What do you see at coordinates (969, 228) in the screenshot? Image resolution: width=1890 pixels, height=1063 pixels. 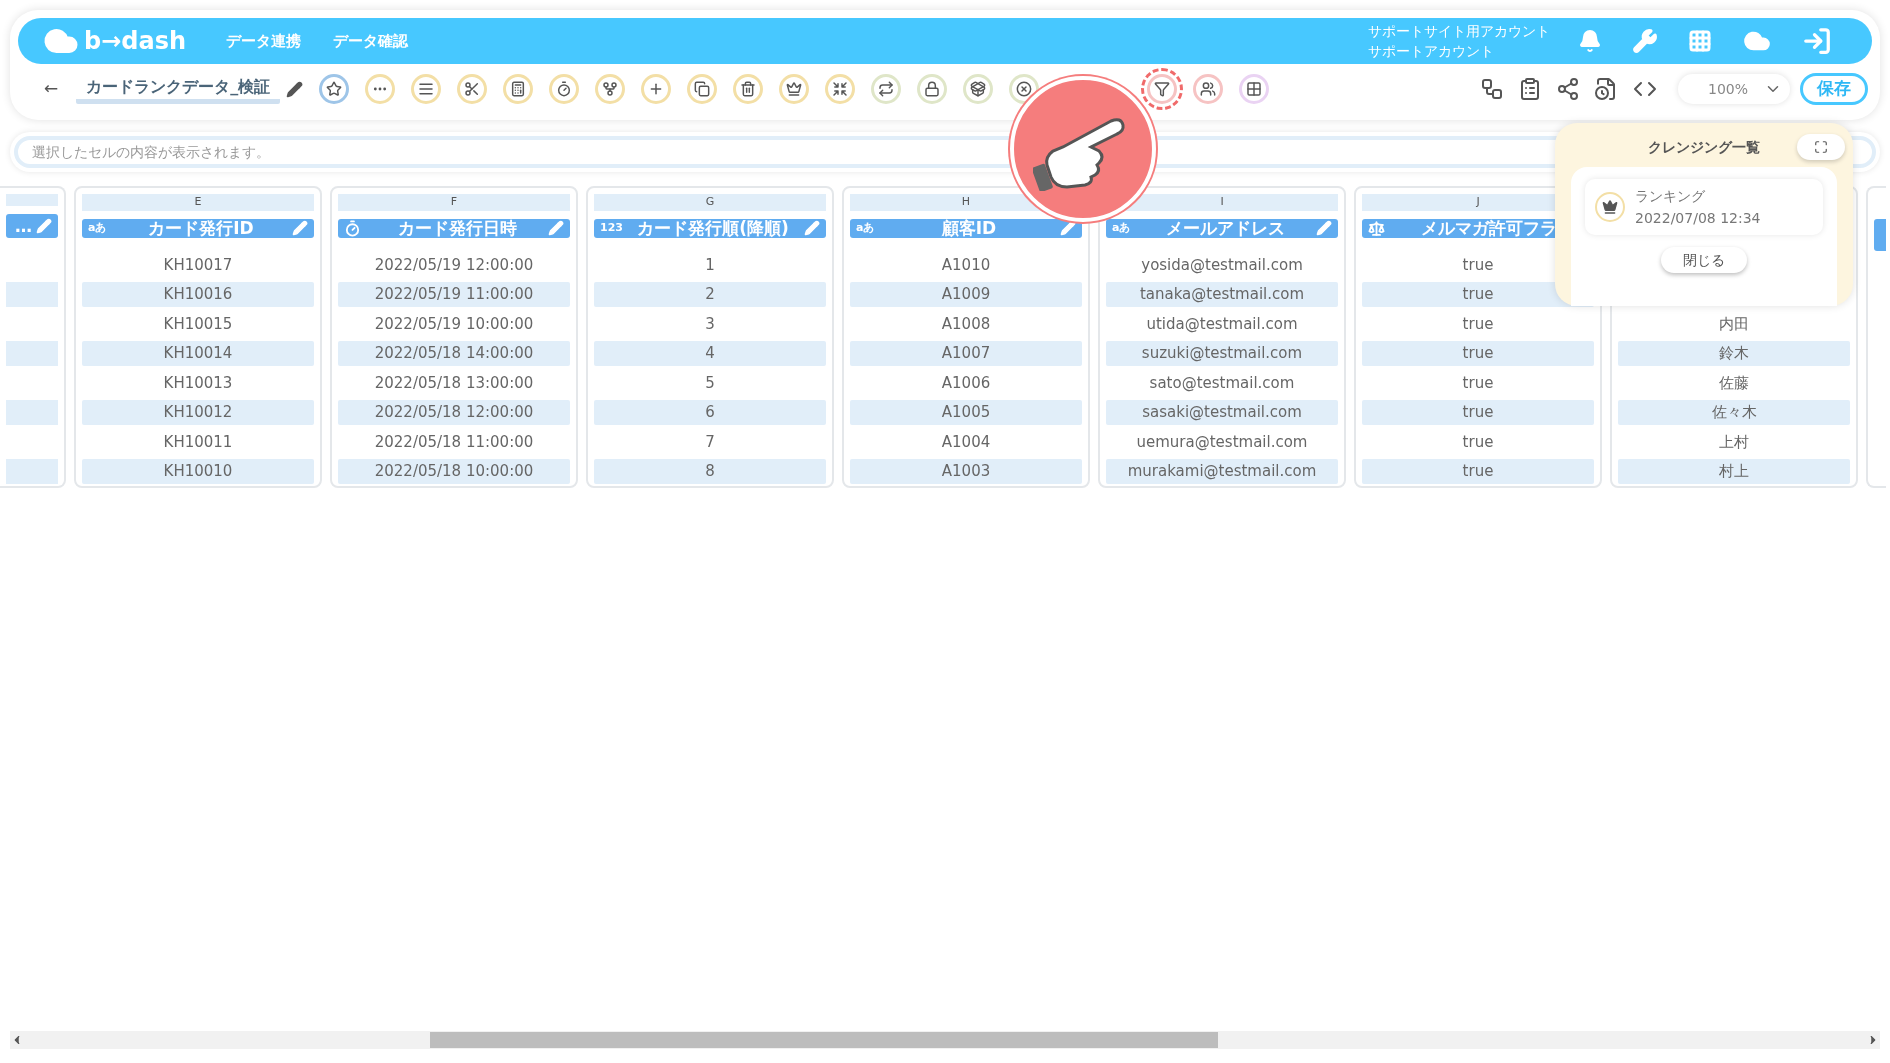 I see `column-title: 顧客ID` at bounding box center [969, 228].